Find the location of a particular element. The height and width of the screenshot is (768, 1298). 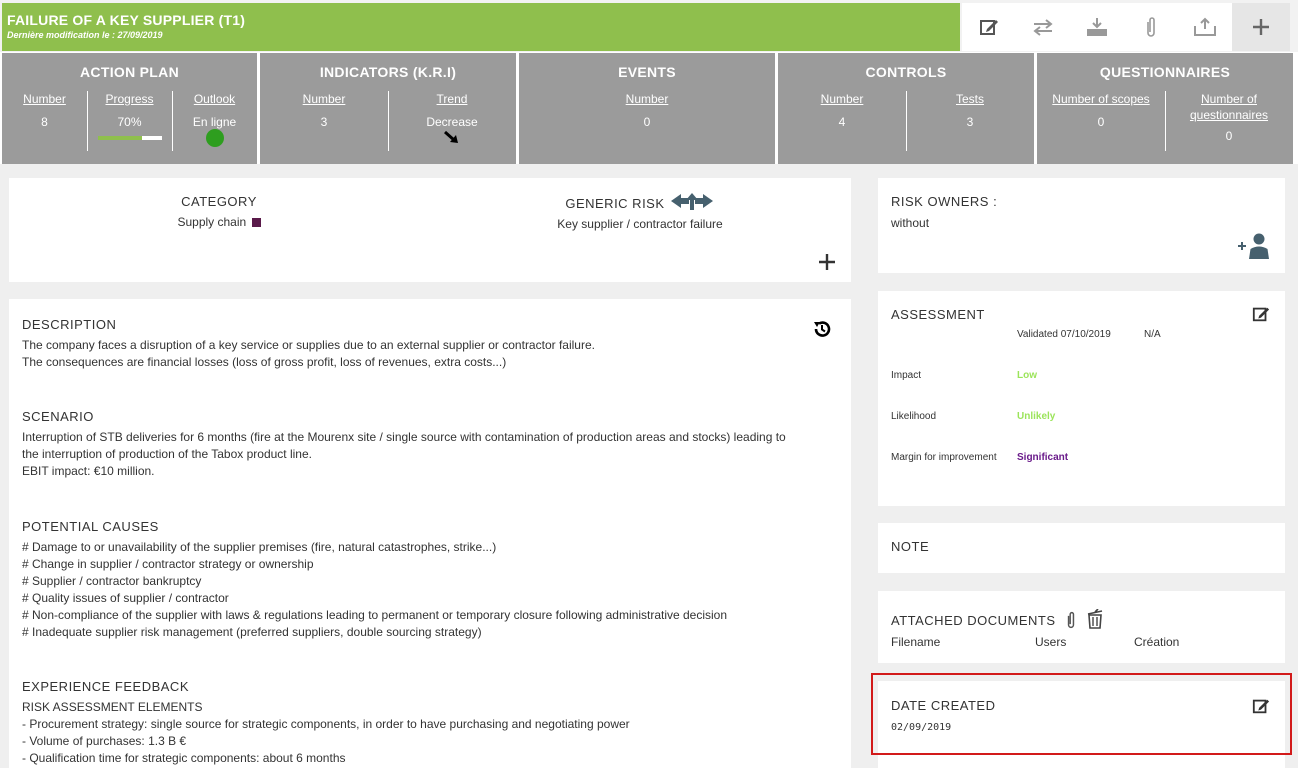

plus-icon is located at coordinates (1261, 27).